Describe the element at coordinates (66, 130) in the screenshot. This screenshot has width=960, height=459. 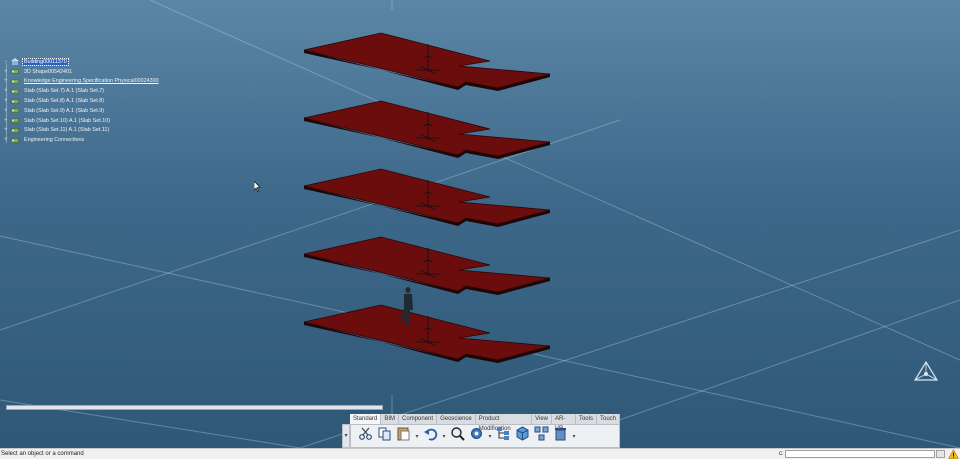
I see `tree-item-label: Slab (Slab Set.11) A.1 (Slab Set.11)` at that location.